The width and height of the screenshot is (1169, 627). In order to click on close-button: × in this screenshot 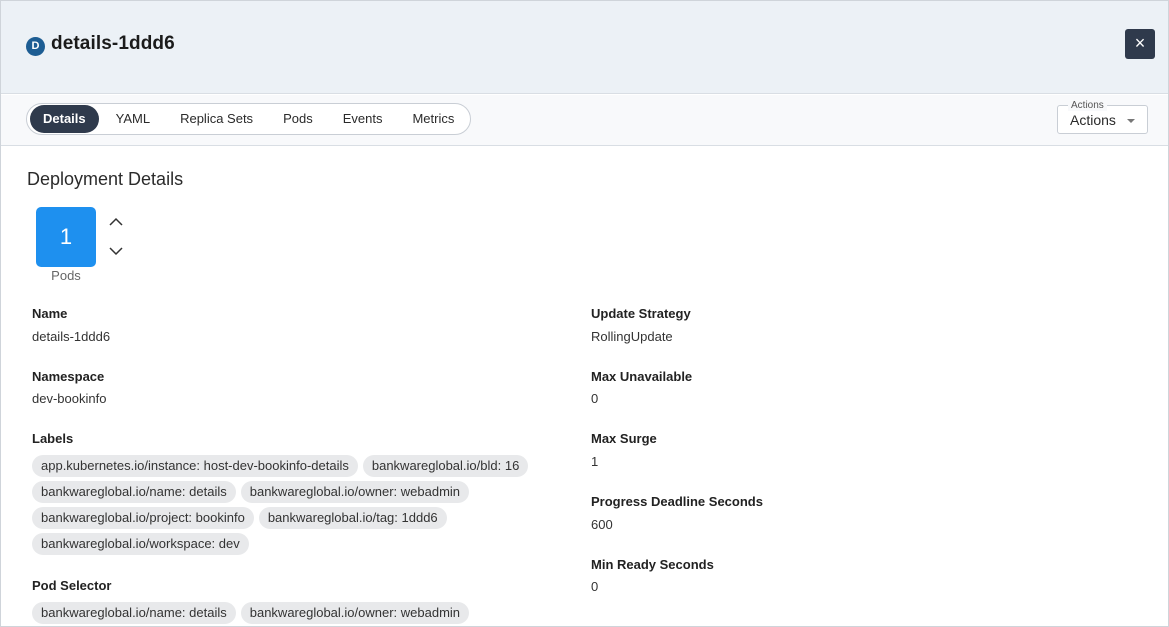, I will do `click(1140, 44)`.